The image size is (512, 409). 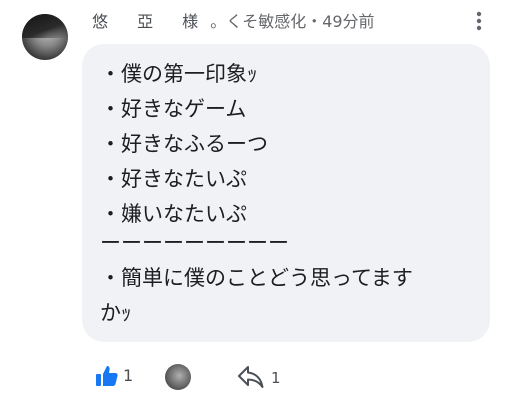 What do you see at coordinates (151, 20) in the screenshot?
I see `author-name: 悠 亞 様` at bounding box center [151, 20].